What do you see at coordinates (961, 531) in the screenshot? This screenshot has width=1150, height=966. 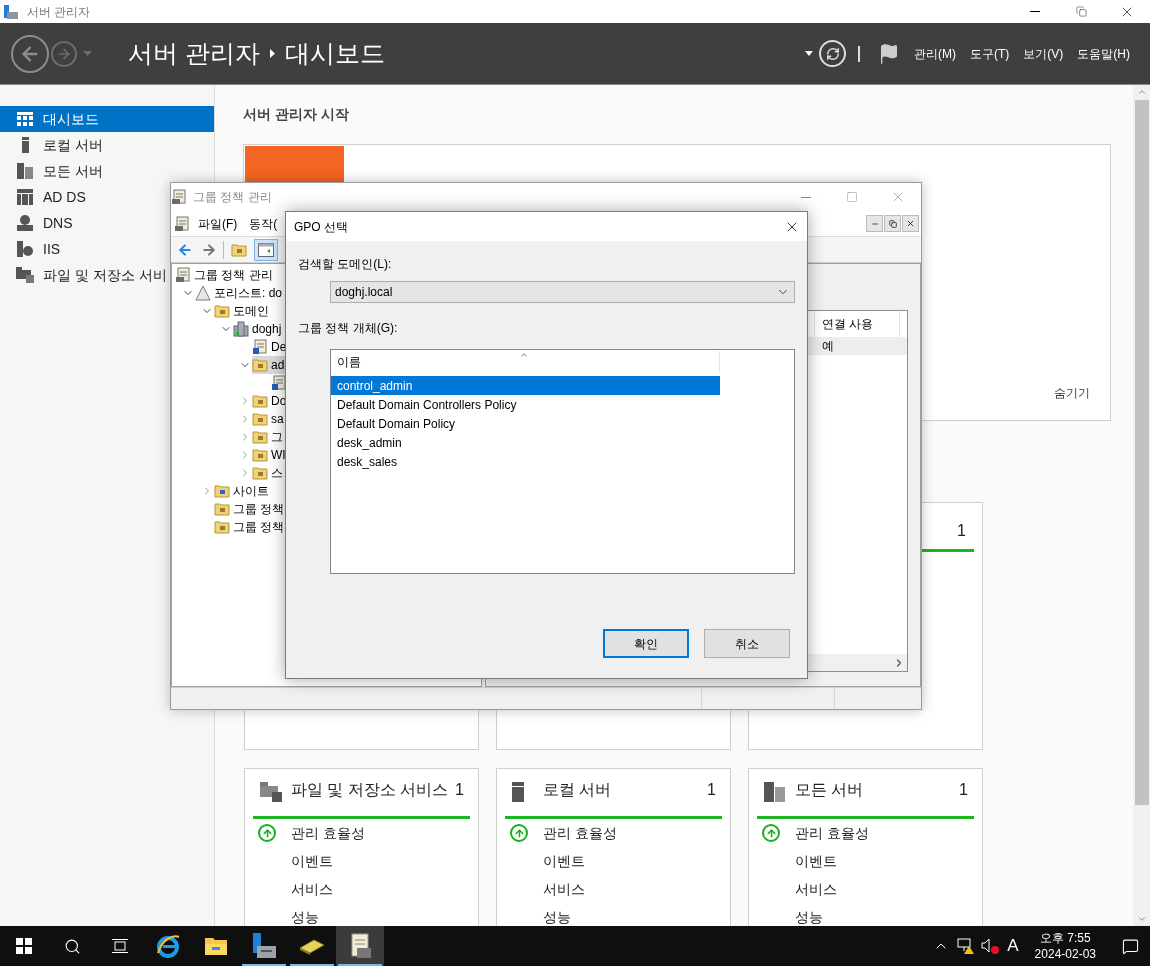 I see `tile-count: 1` at bounding box center [961, 531].